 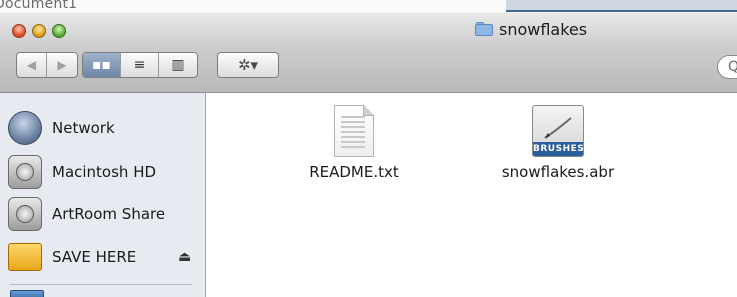 I want to click on gear-icon: ✲▾, so click(x=248, y=65).